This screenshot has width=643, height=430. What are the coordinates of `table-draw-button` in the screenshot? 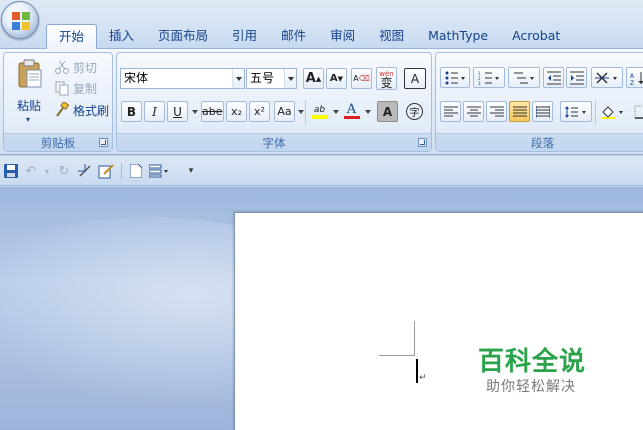 It's located at (85, 171).